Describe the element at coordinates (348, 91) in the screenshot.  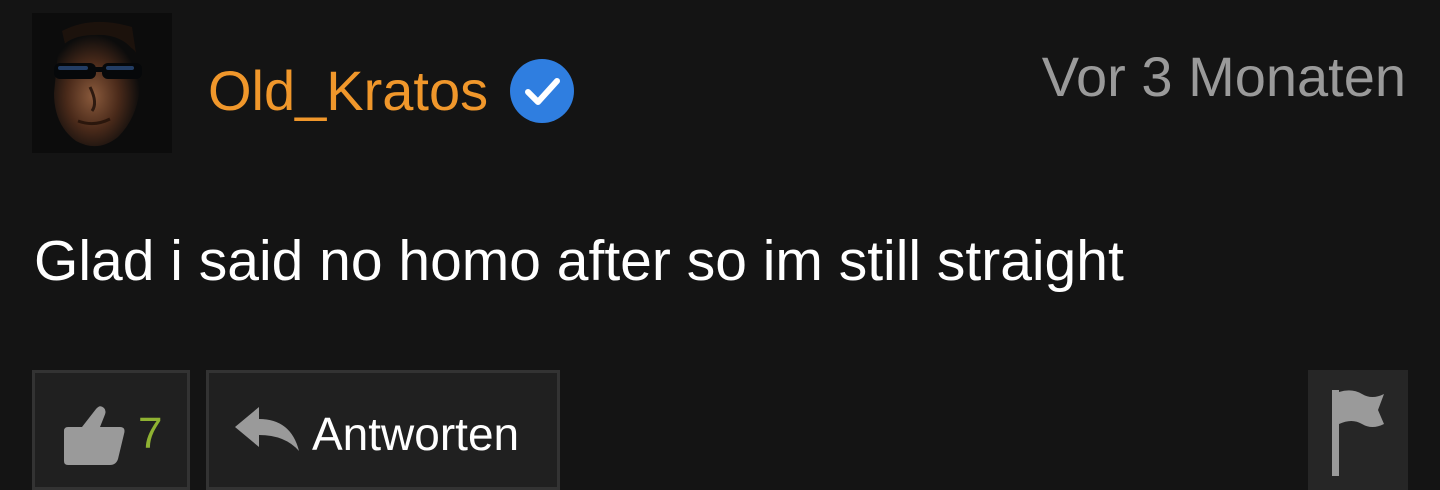
I see `username-link: Old_Kratos` at that location.